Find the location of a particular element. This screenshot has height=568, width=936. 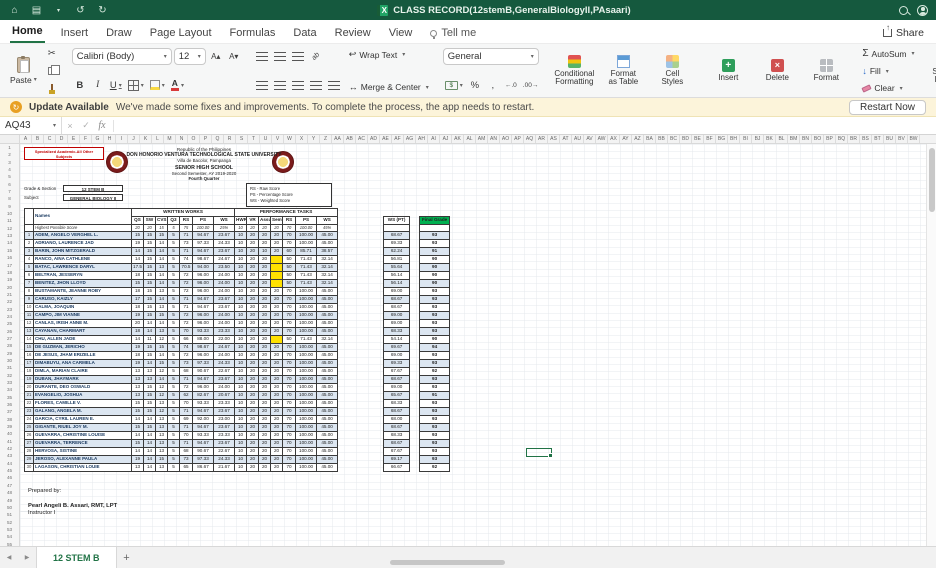

column-header: U is located at coordinates (266, 139).